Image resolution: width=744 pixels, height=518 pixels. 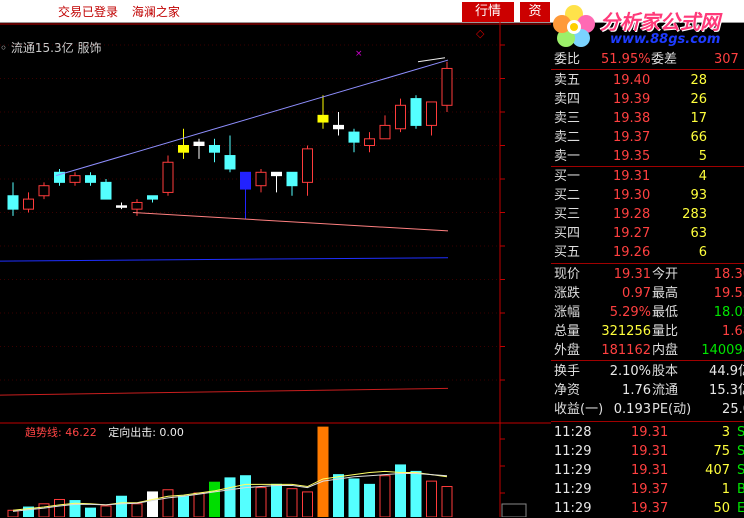 What do you see at coordinates (156, 12) in the screenshot?
I see `stock-name-link: 海澜之家` at bounding box center [156, 12].